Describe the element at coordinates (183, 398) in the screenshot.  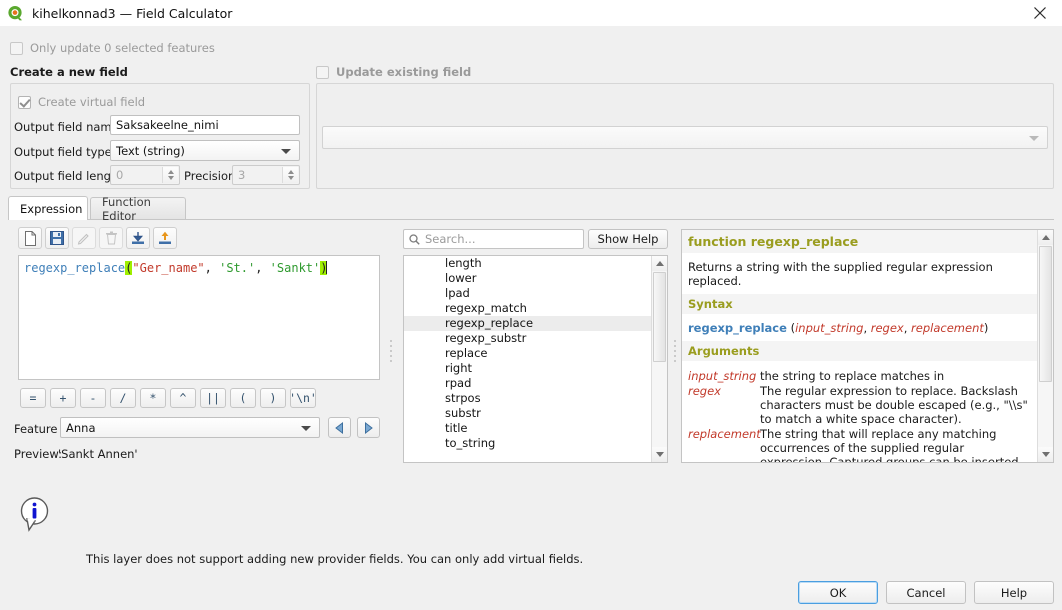
I see `operator-button-power: ^` at that location.